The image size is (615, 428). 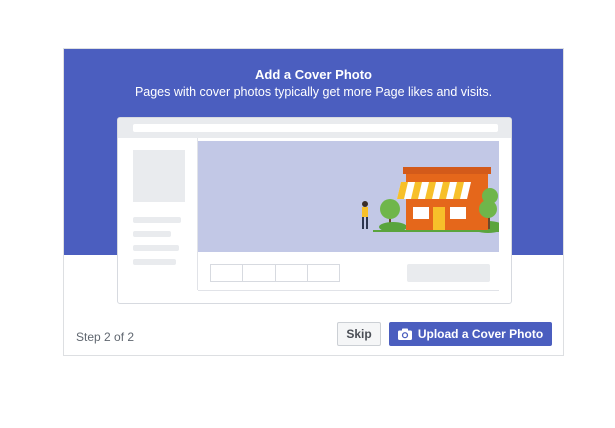 I want to click on storefront-illustration, so click(x=430, y=200).